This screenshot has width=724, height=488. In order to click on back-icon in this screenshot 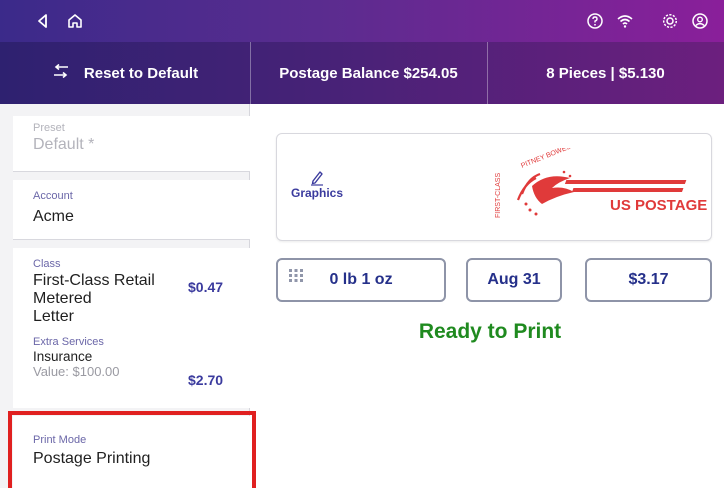, I will do `click(43, 21)`.